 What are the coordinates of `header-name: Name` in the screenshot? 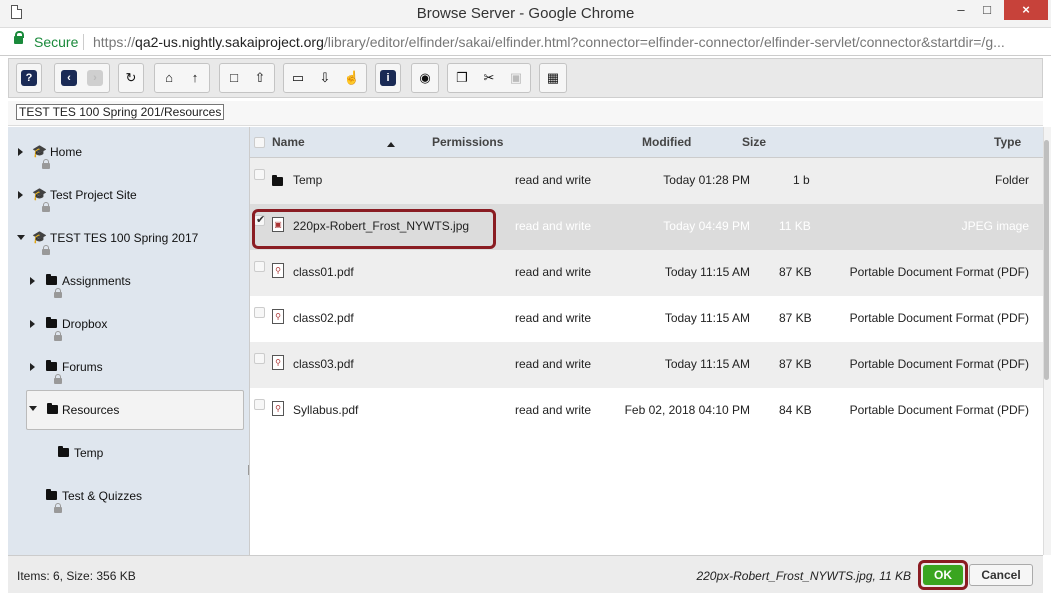 It's located at (288, 142).